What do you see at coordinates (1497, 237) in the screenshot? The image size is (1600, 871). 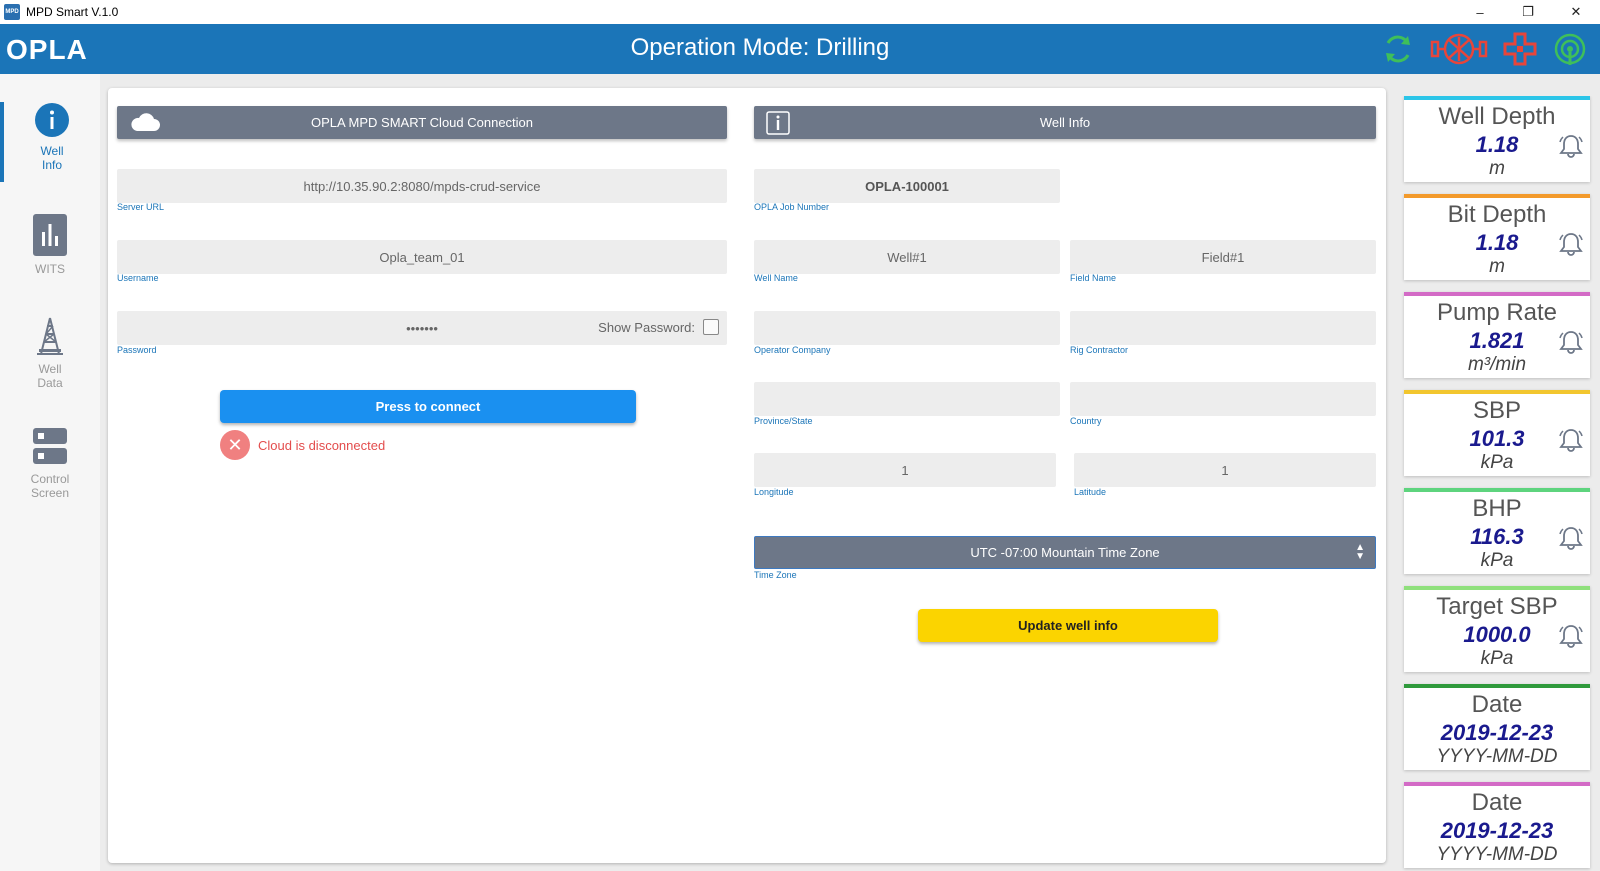 I see `gauge-bit-depth: Bit Depth 1.18 m` at bounding box center [1497, 237].